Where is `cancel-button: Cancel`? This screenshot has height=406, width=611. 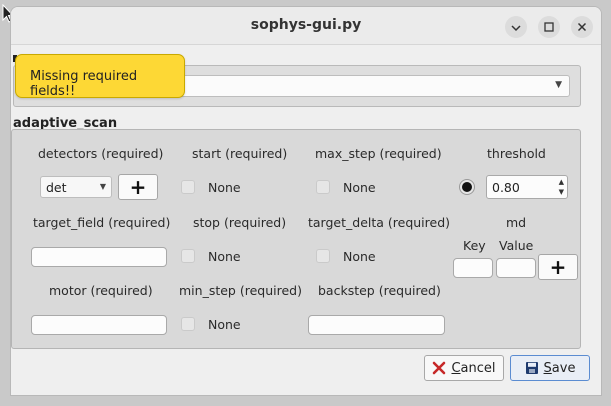 cancel-button: Cancel is located at coordinates (464, 368).